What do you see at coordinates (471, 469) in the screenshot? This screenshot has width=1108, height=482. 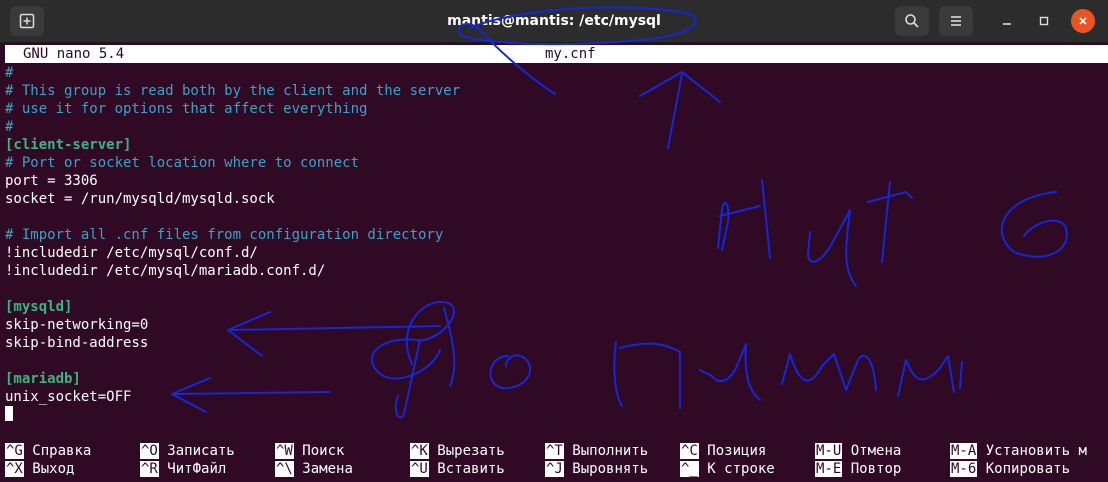 I see `shortcut-label: Вставить` at bounding box center [471, 469].